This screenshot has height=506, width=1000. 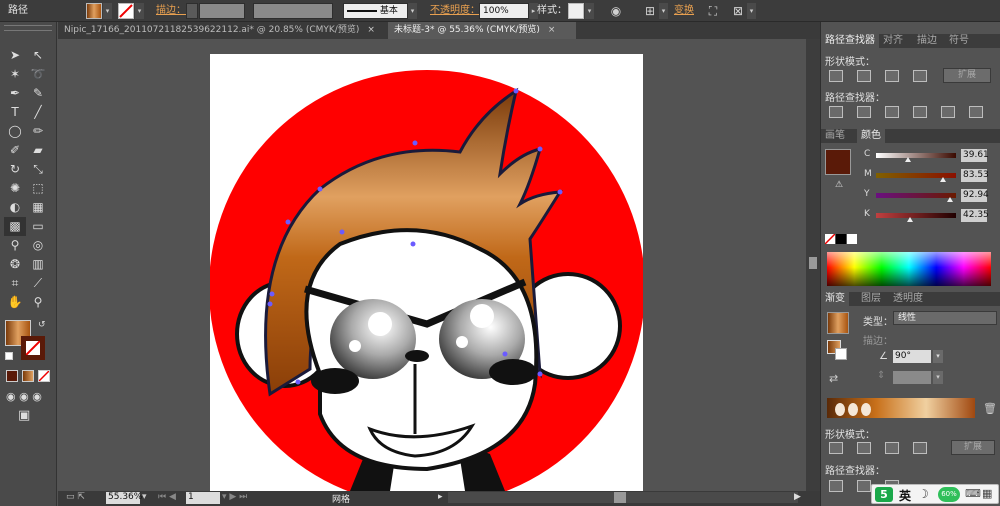 I want to click on hand-tool-icon: ✋, so click(x=15, y=302).